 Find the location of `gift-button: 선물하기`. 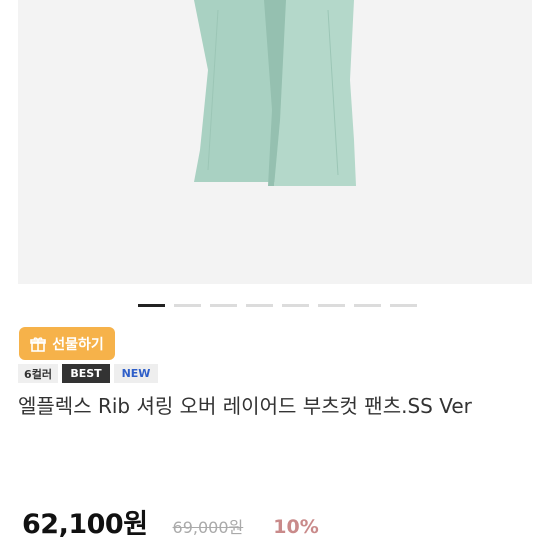

gift-button: 선물하기 is located at coordinates (67, 343).